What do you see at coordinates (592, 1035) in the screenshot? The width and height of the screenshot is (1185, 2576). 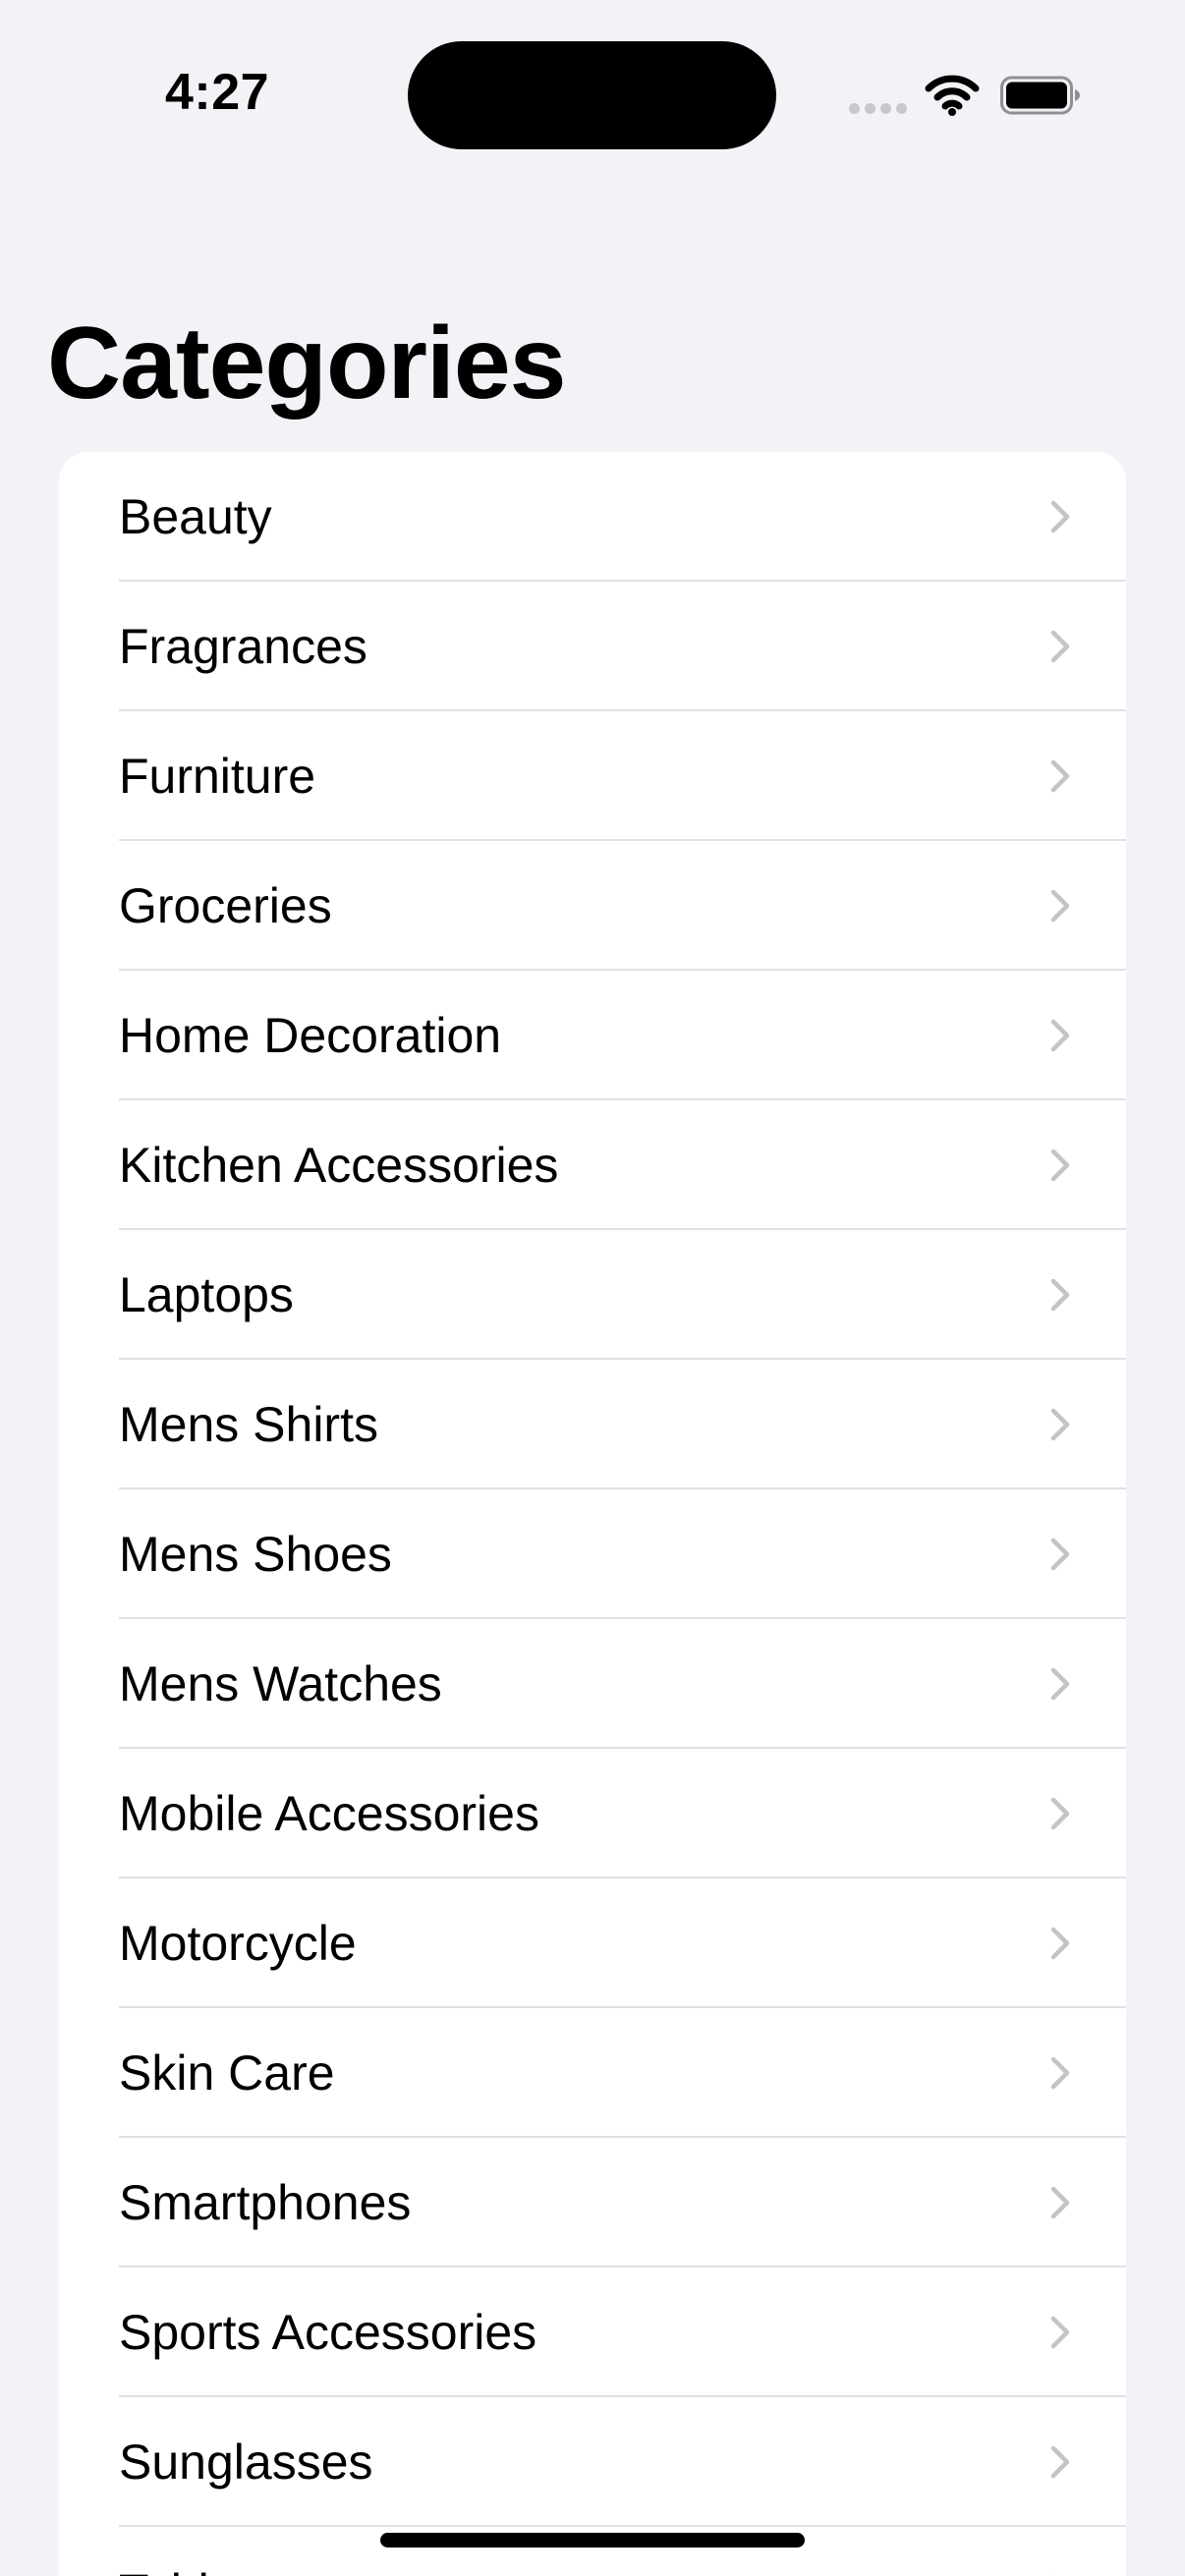 I see `category-row-home-decoration: Home Decoration` at bounding box center [592, 1035].